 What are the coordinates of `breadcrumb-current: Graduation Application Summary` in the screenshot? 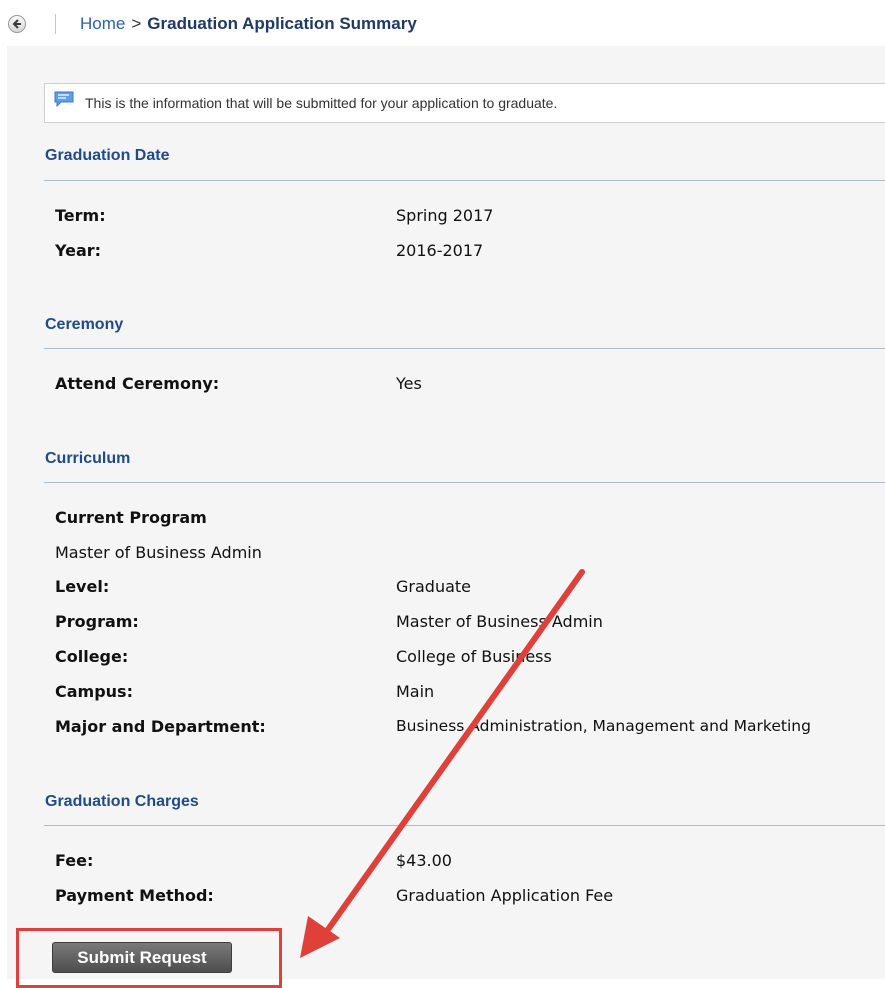 It's located at (282, 23).